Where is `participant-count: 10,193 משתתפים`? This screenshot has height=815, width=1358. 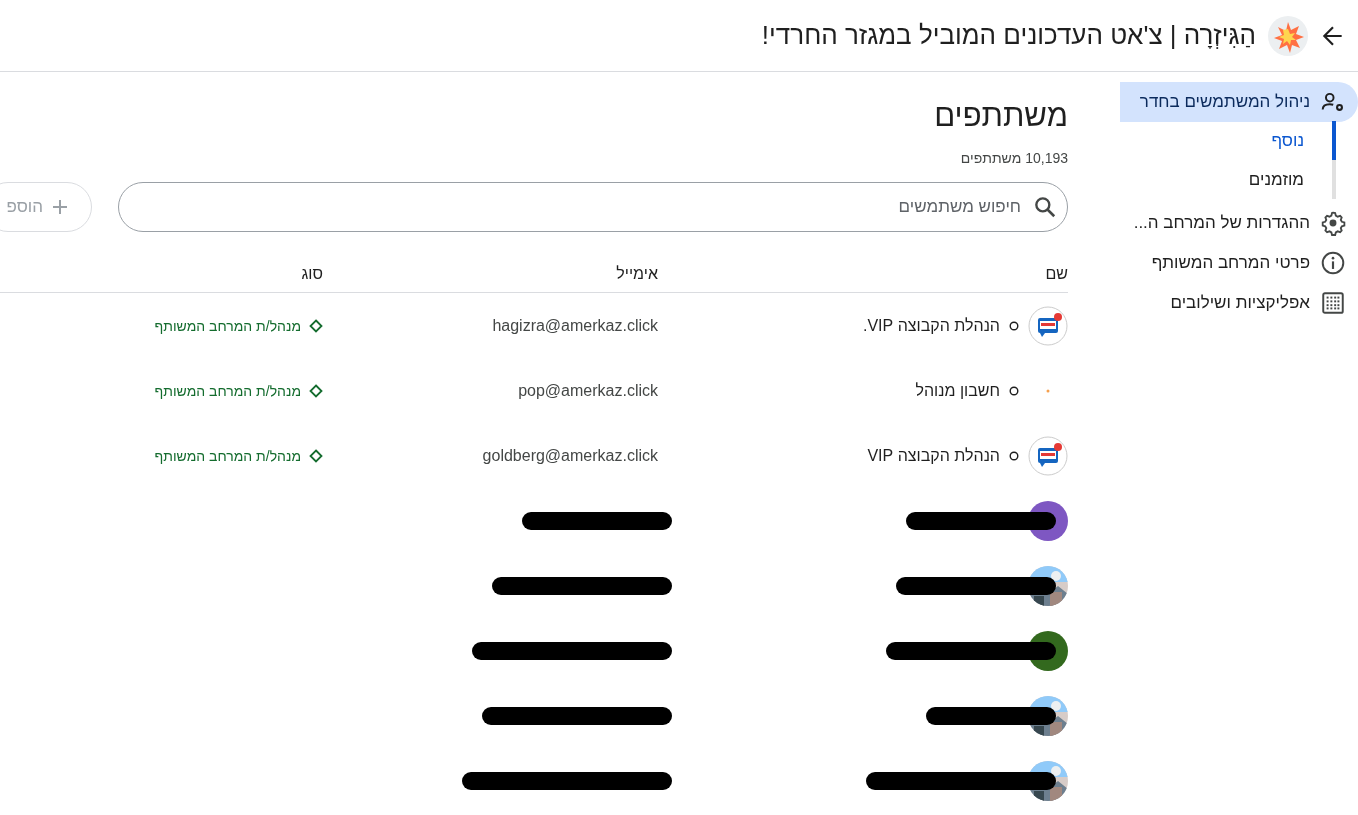 participant-count: 10,193 משתתפים is located at coordinates (1013, 158).